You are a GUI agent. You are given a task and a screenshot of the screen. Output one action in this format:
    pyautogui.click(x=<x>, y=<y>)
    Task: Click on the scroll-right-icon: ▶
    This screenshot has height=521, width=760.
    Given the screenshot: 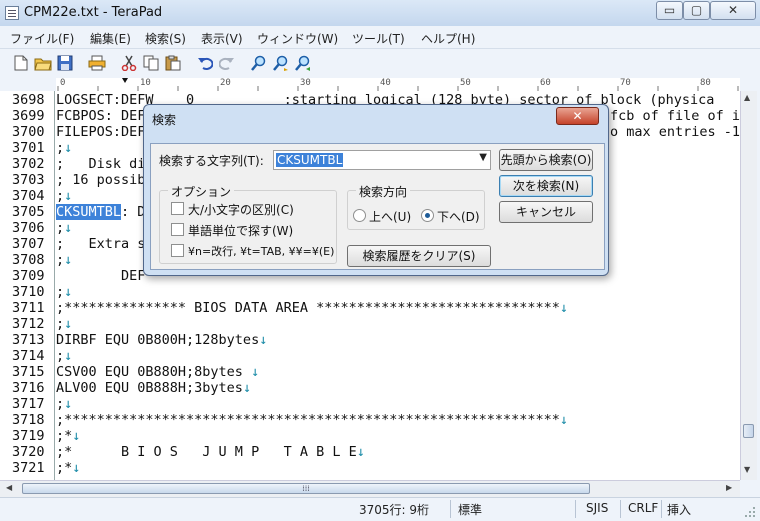 What is the action you would take?
    pyautogui.click(x=729, y=487)
    